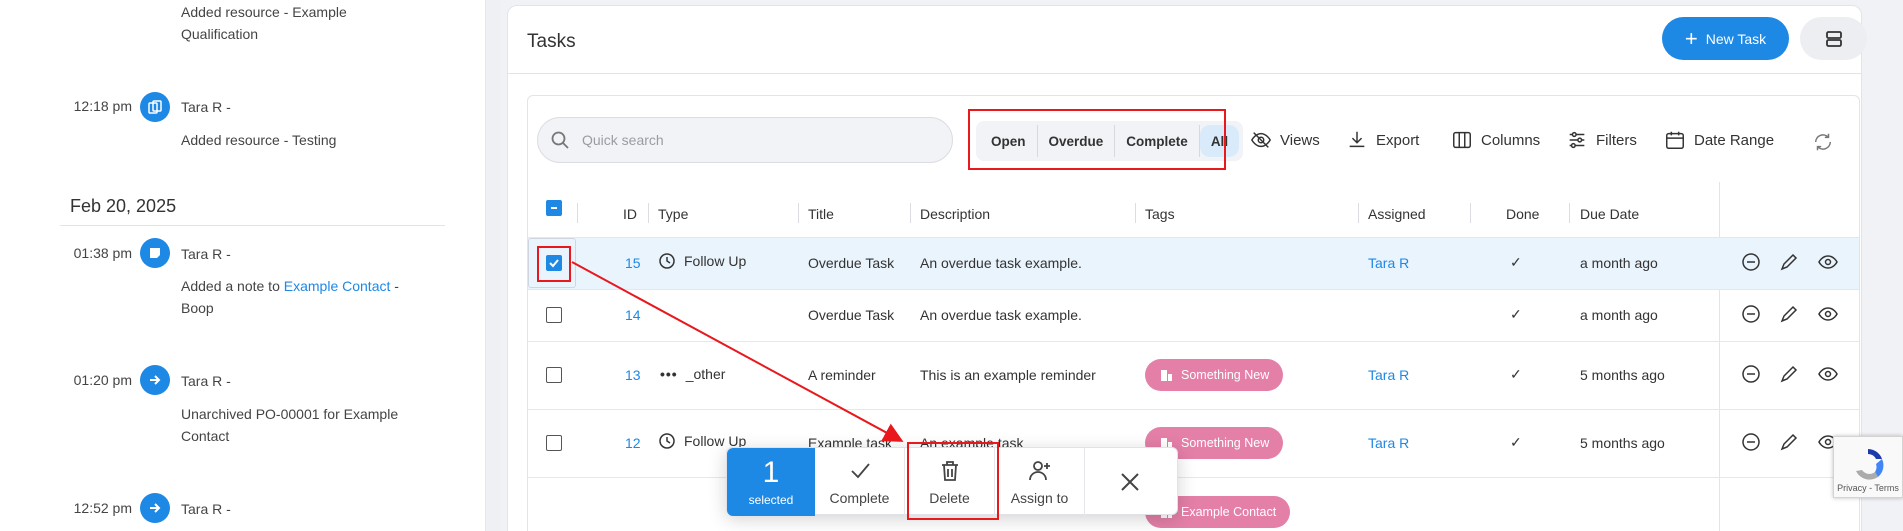 The width and height of the screenshot is (1903, 531). Describe the element at coordinates (155, 253) in the screenshot. I see `note-icon` at that location.